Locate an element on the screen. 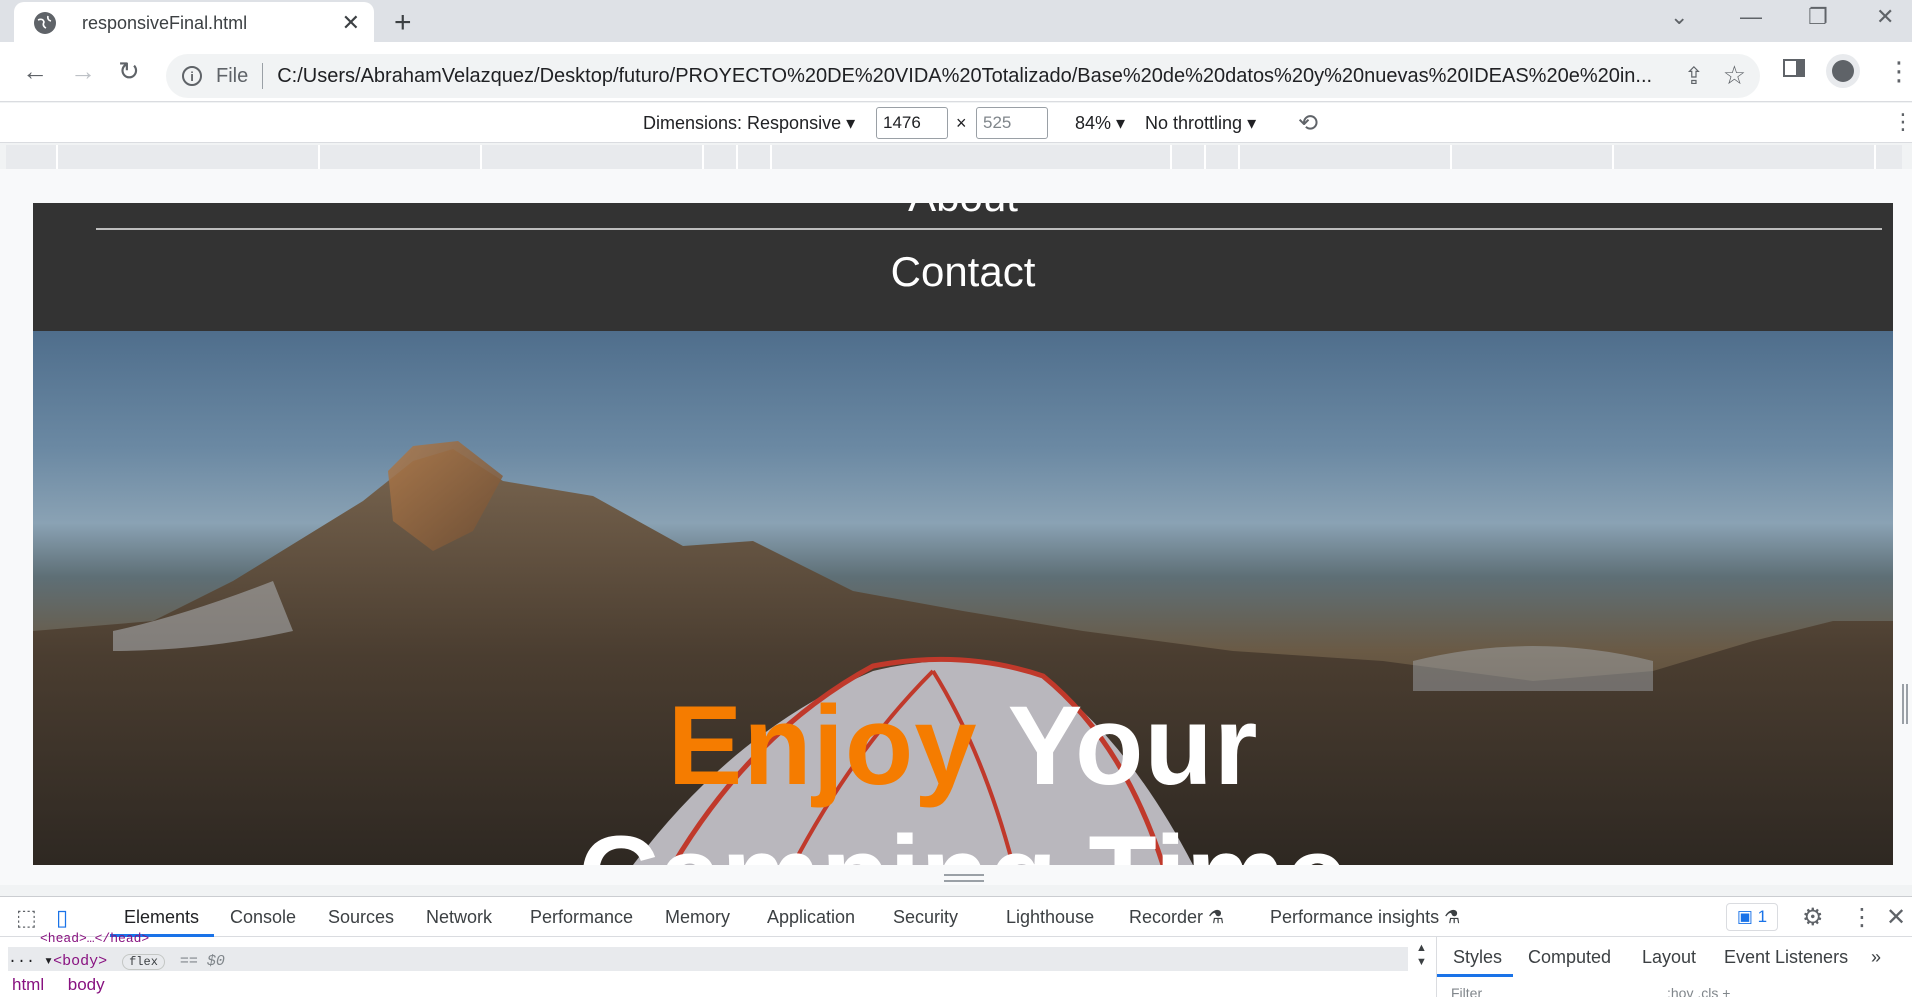 The height and width of the screenshot is (997, 1912). flex-badge: flex is located at coordinates (143, 962).